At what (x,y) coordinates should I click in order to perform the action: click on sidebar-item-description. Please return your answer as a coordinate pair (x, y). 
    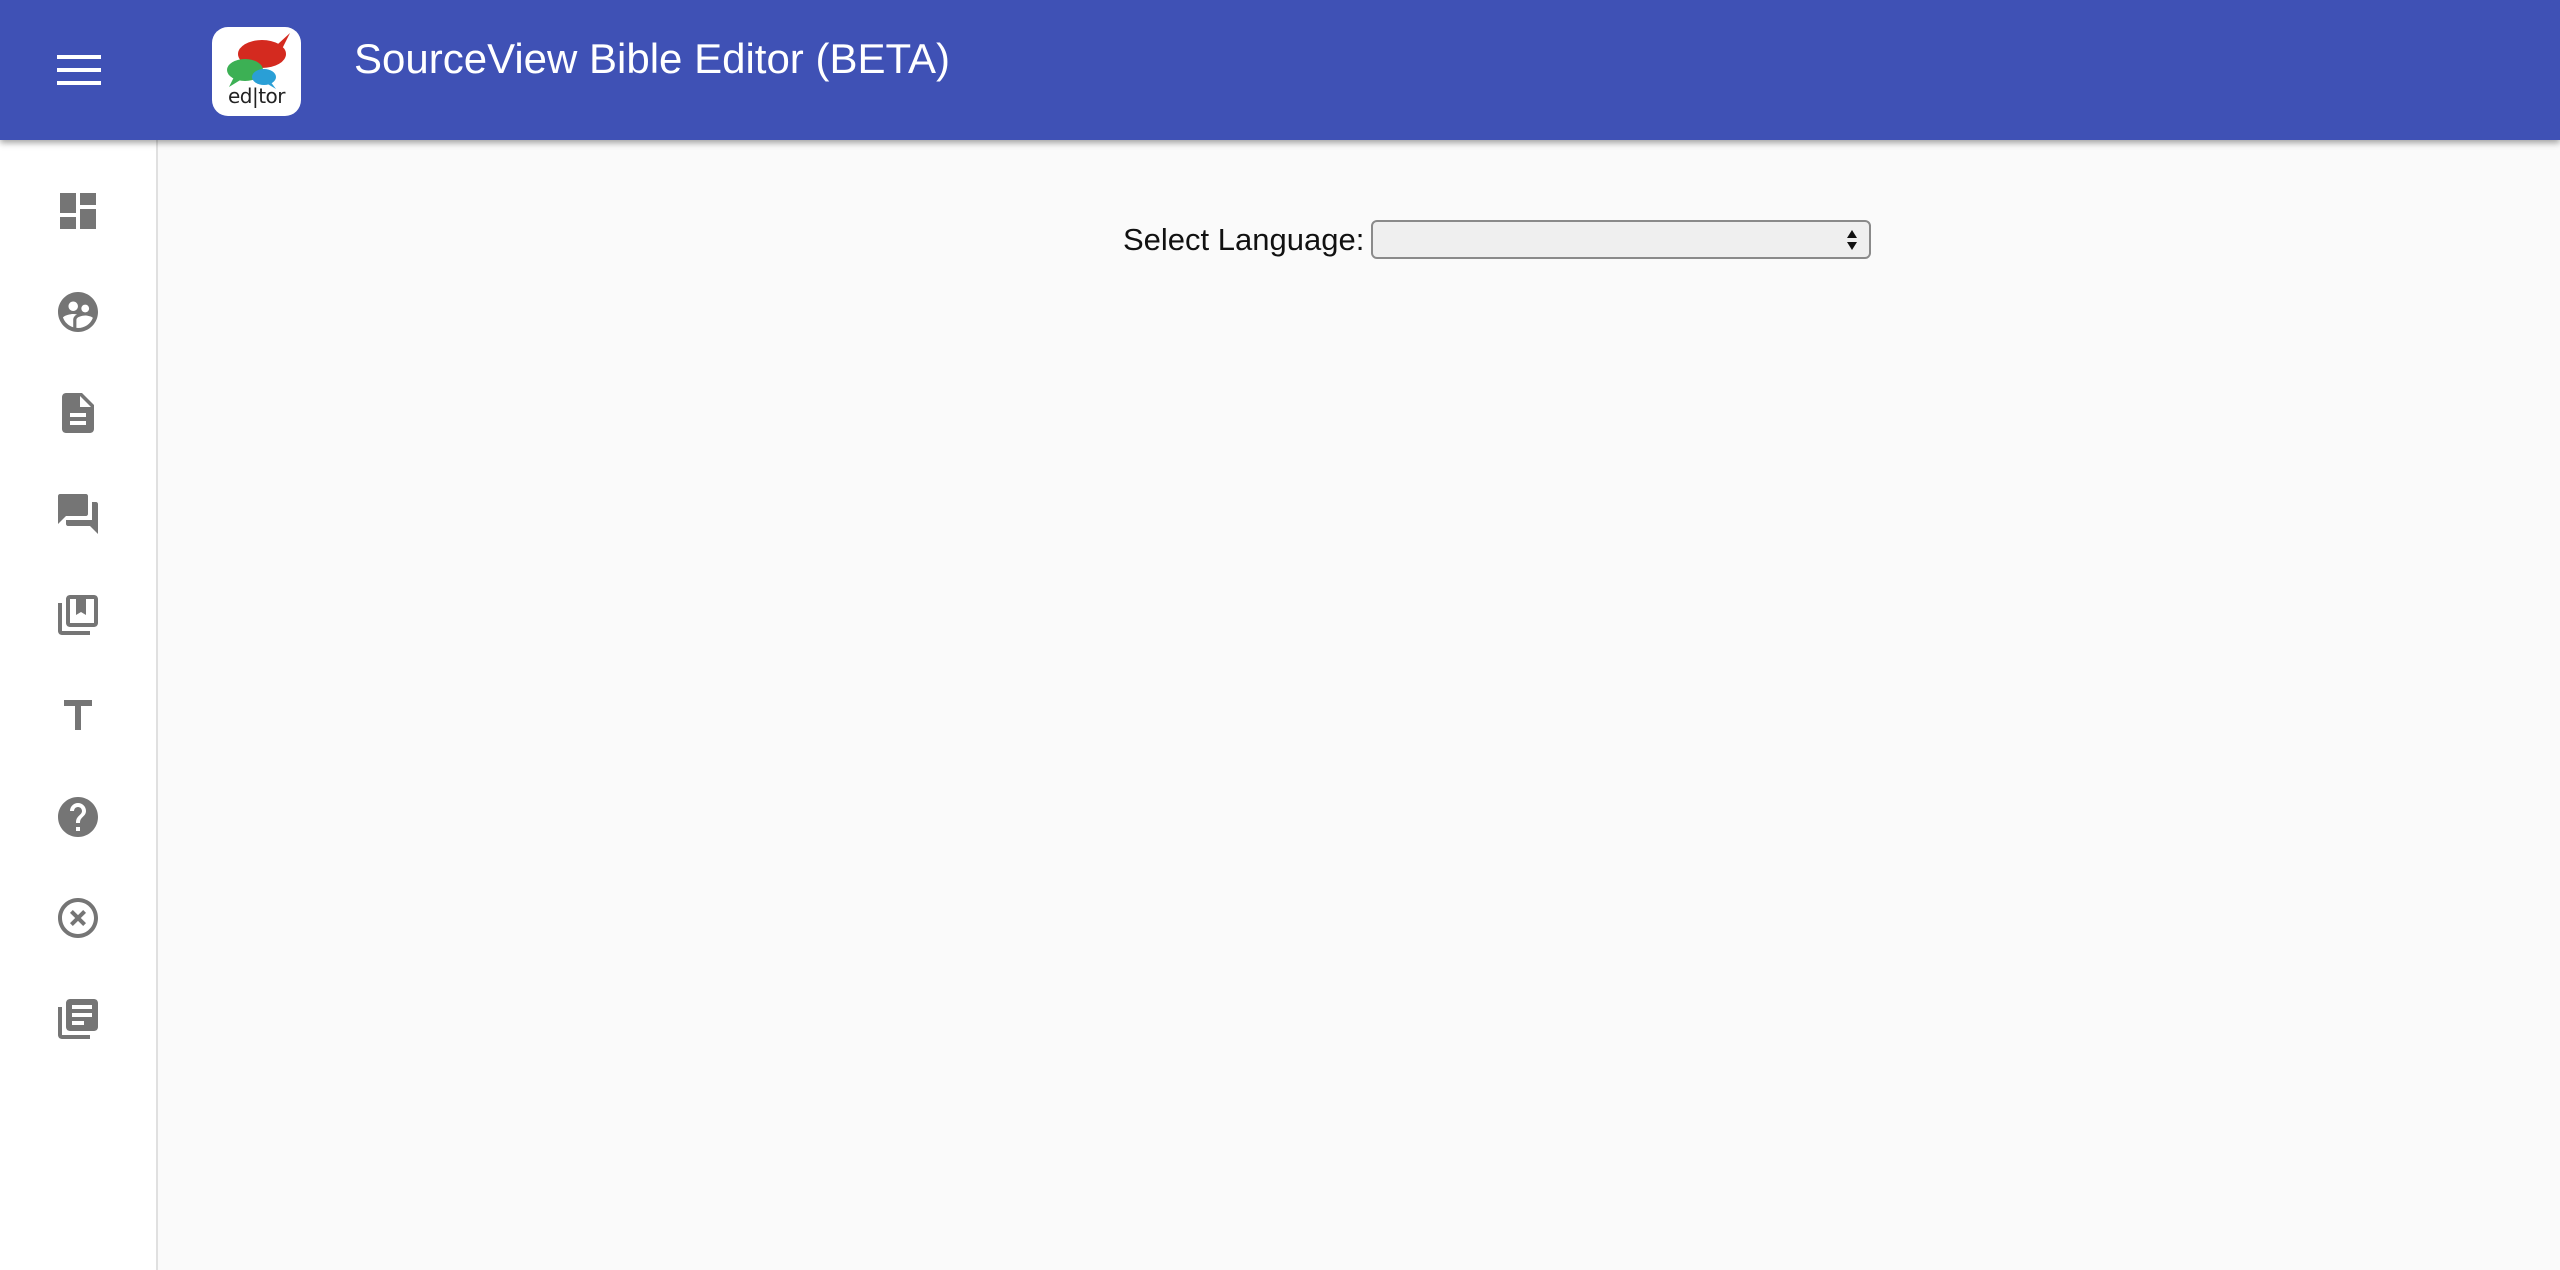
    Looking at the image, I should click on (78, 413).